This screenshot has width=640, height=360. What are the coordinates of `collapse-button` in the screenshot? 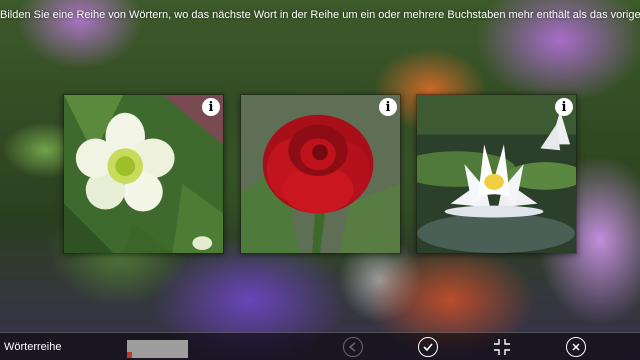 It's located at (502, 347).